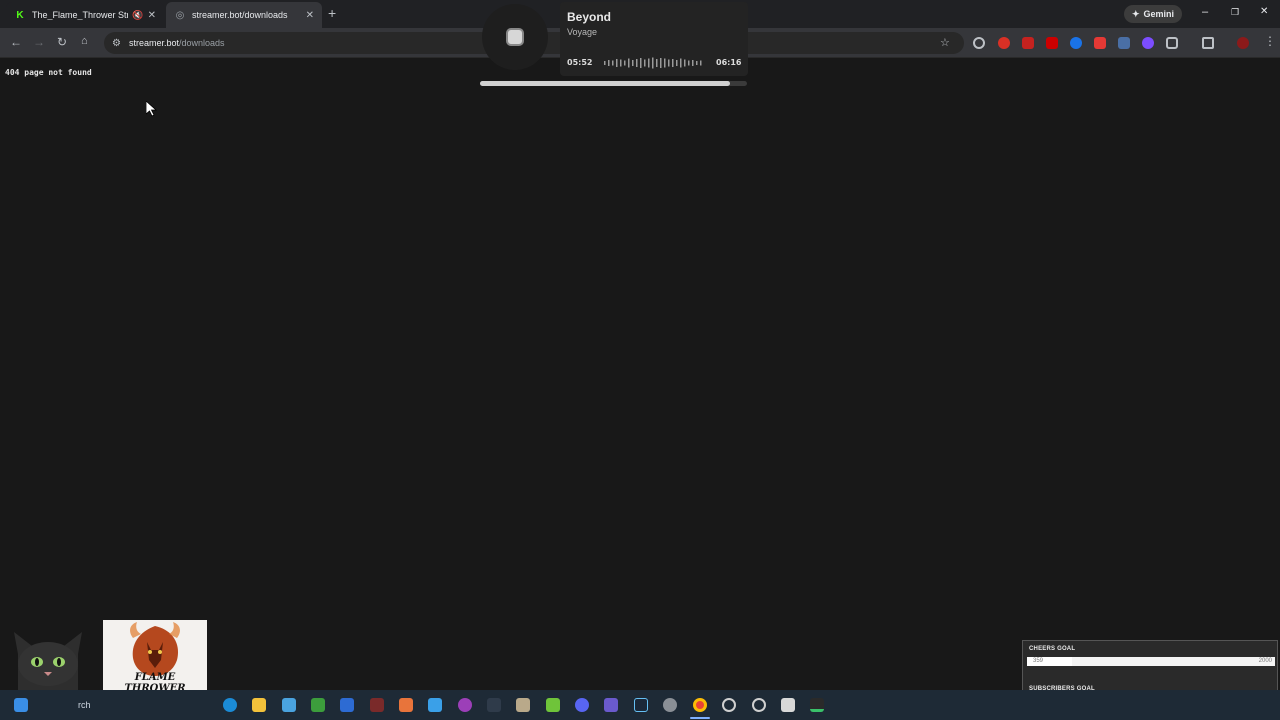 Image resolution: width=1280 pixels, height=720 pixels. I want to click on gemini-button: ✦ Gemini, so click(1153, 14).